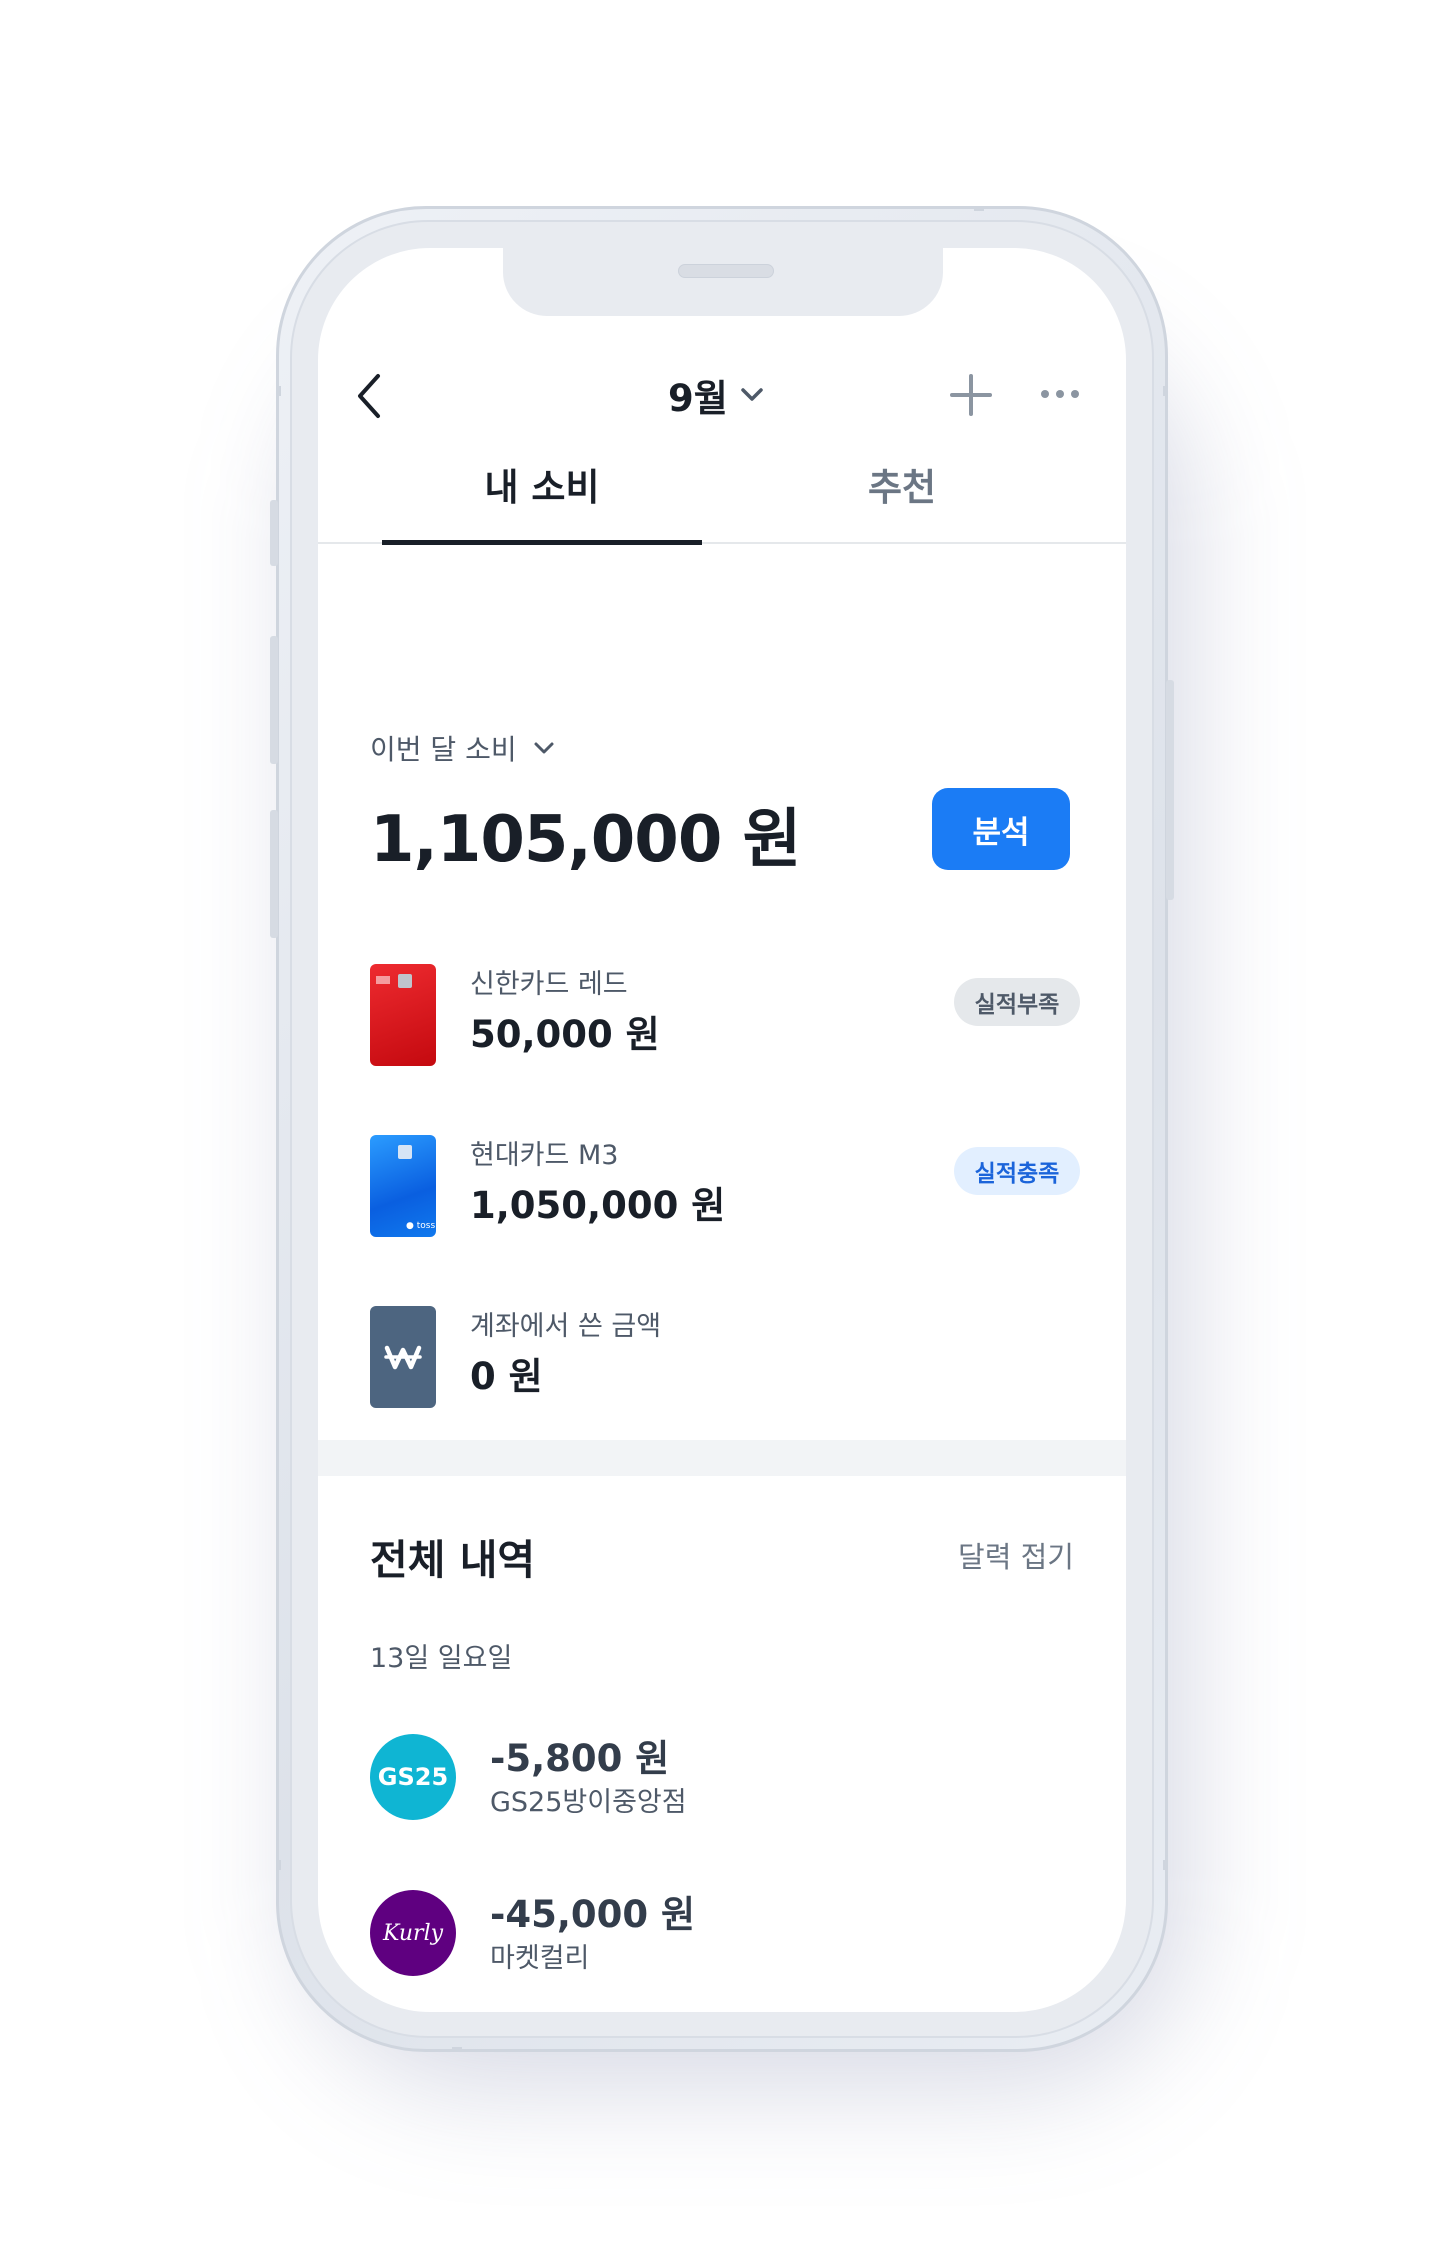 The height and width of the screenshot is (2250, 1442). What do you see at coordinates (540, 1958) in the screenshot?
I see `transaction-merchant: 마켓컬리` at bounding box center [540, 1958].